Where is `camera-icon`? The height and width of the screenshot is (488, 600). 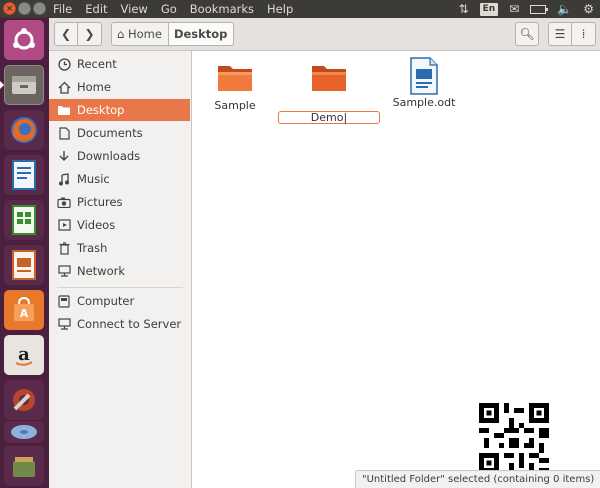
camera-icon is located at coordinates (64, 202).